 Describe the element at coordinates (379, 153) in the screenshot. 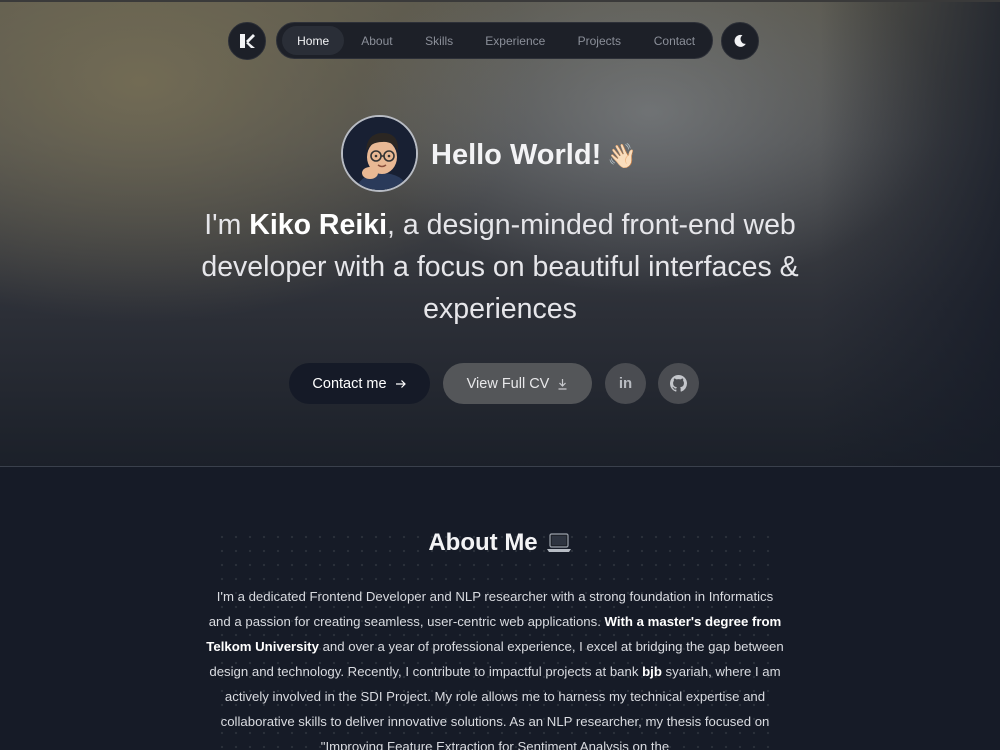

I see `avatar` at that location.